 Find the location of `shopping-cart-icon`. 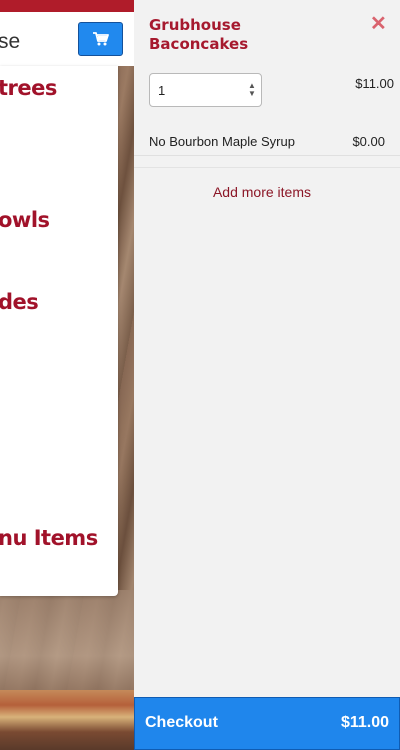

shopping-cart-icon is located at coordinates (100, 39).